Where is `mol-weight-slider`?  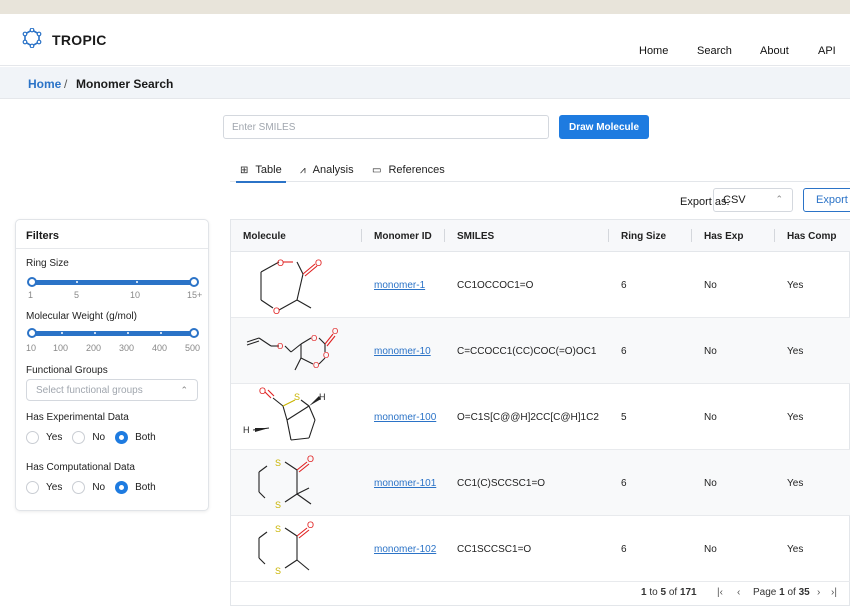 mol-weight-slider is located at coordinates (113, 333).